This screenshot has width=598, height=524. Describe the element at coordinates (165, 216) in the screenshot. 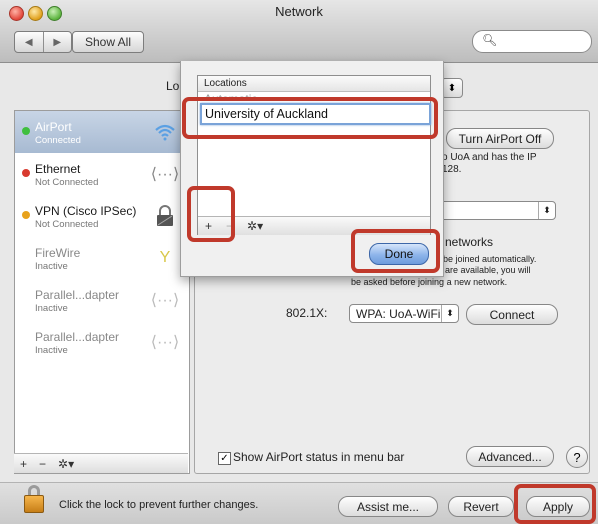

I see `vpn-lock-icon` at that location.